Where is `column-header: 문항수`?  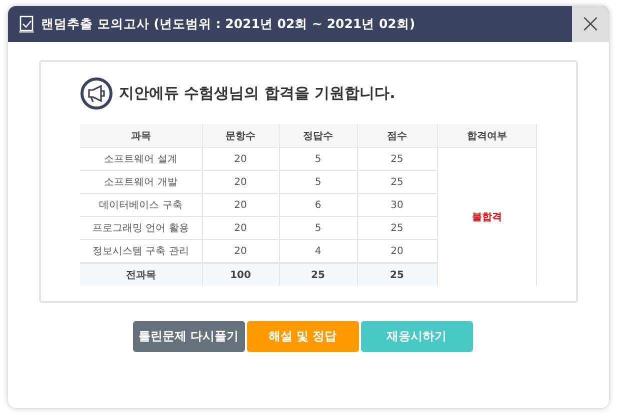 column-header: 문항수 is located at coordinates (240, 136).